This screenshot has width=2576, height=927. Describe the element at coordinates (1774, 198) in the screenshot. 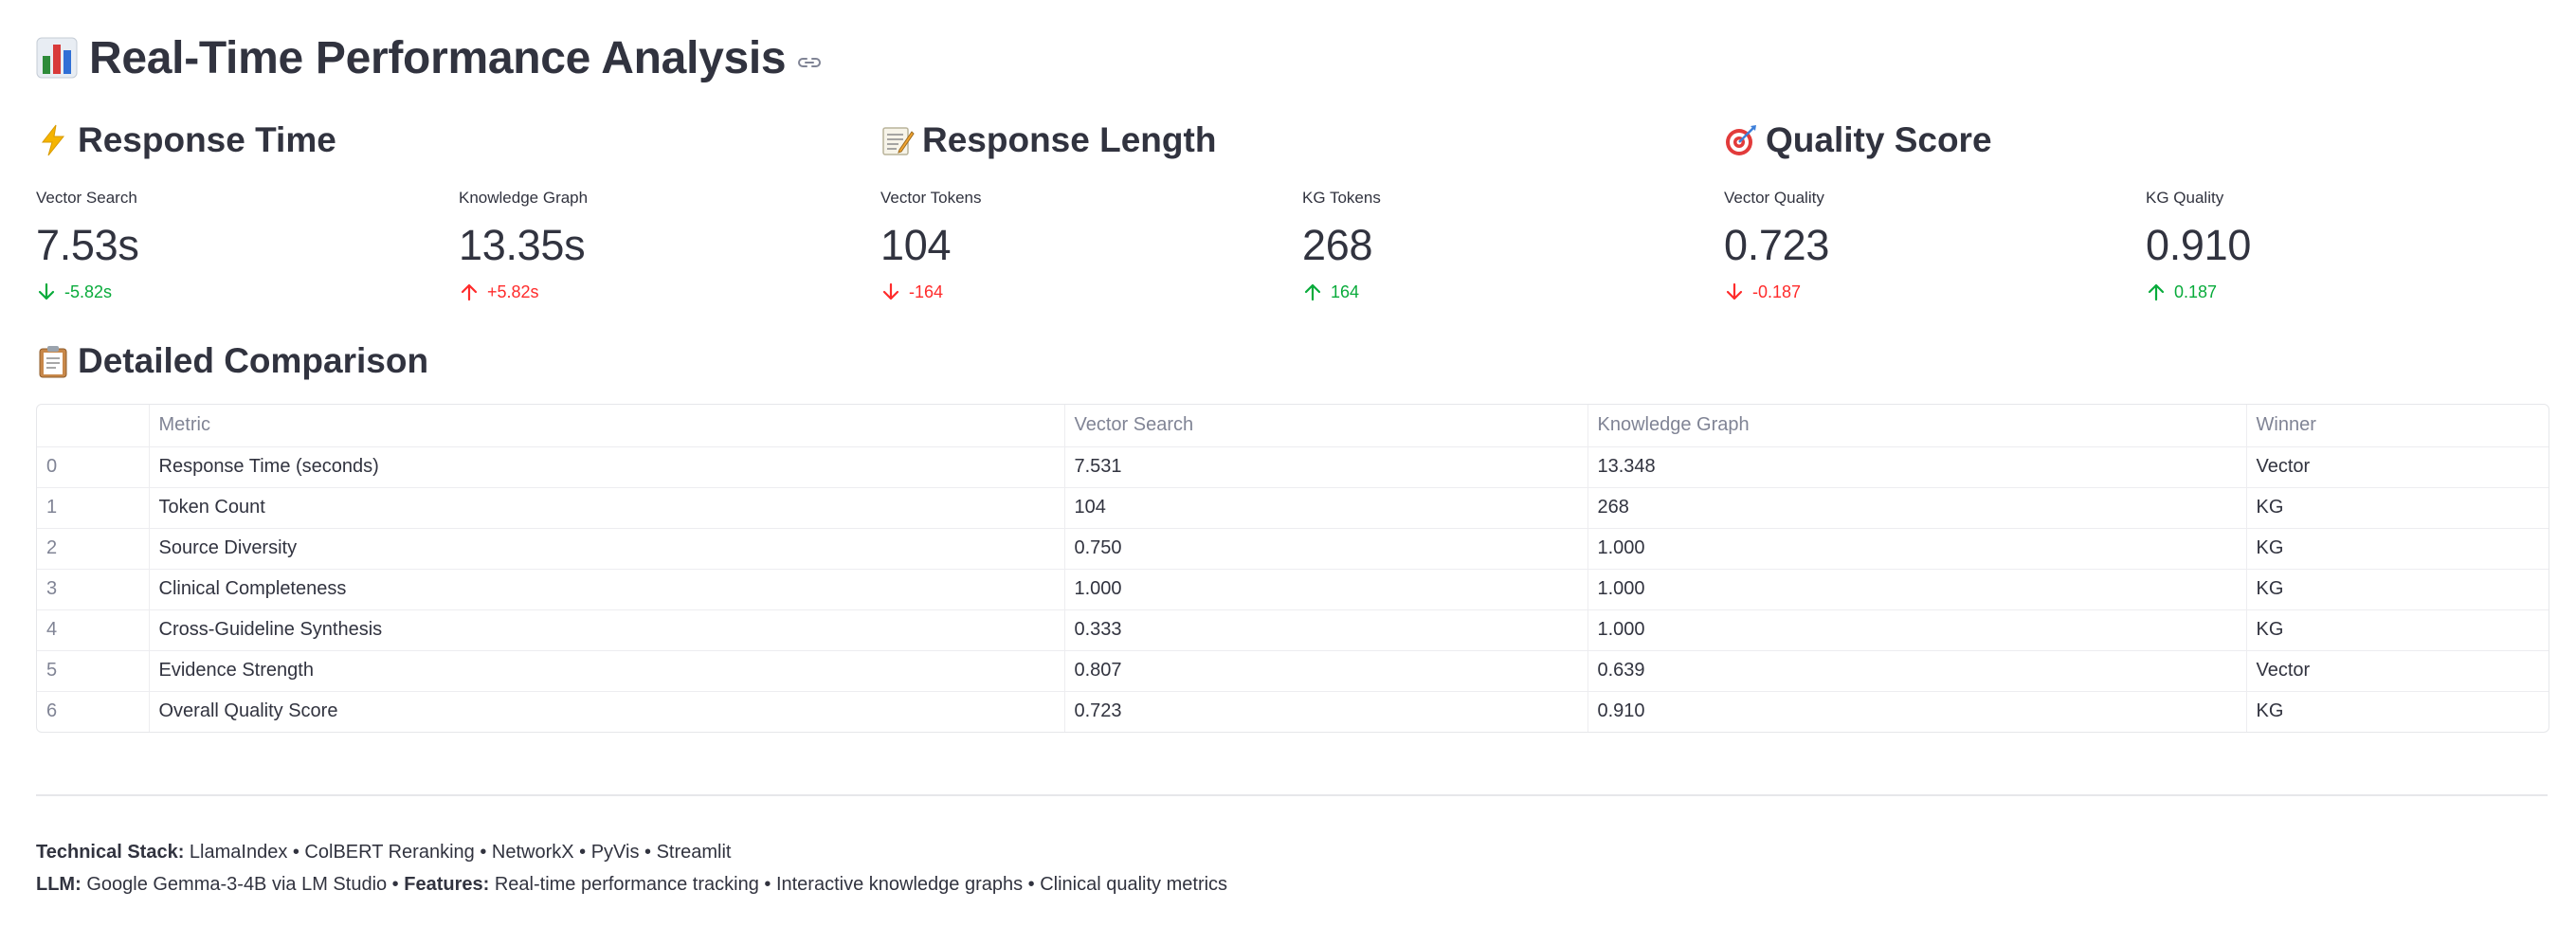

I see `metric-label: Vector Quality` at that location.